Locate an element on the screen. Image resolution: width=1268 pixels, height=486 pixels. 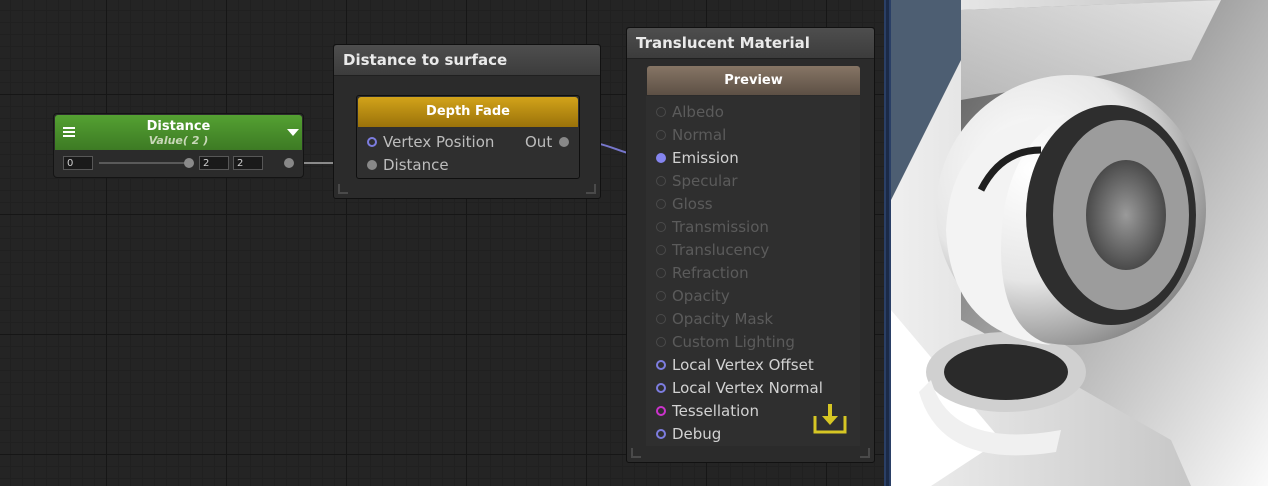
distance-value-node: Distance Value( 2 ) 0 2 2 is located at coordinates (178, 145).